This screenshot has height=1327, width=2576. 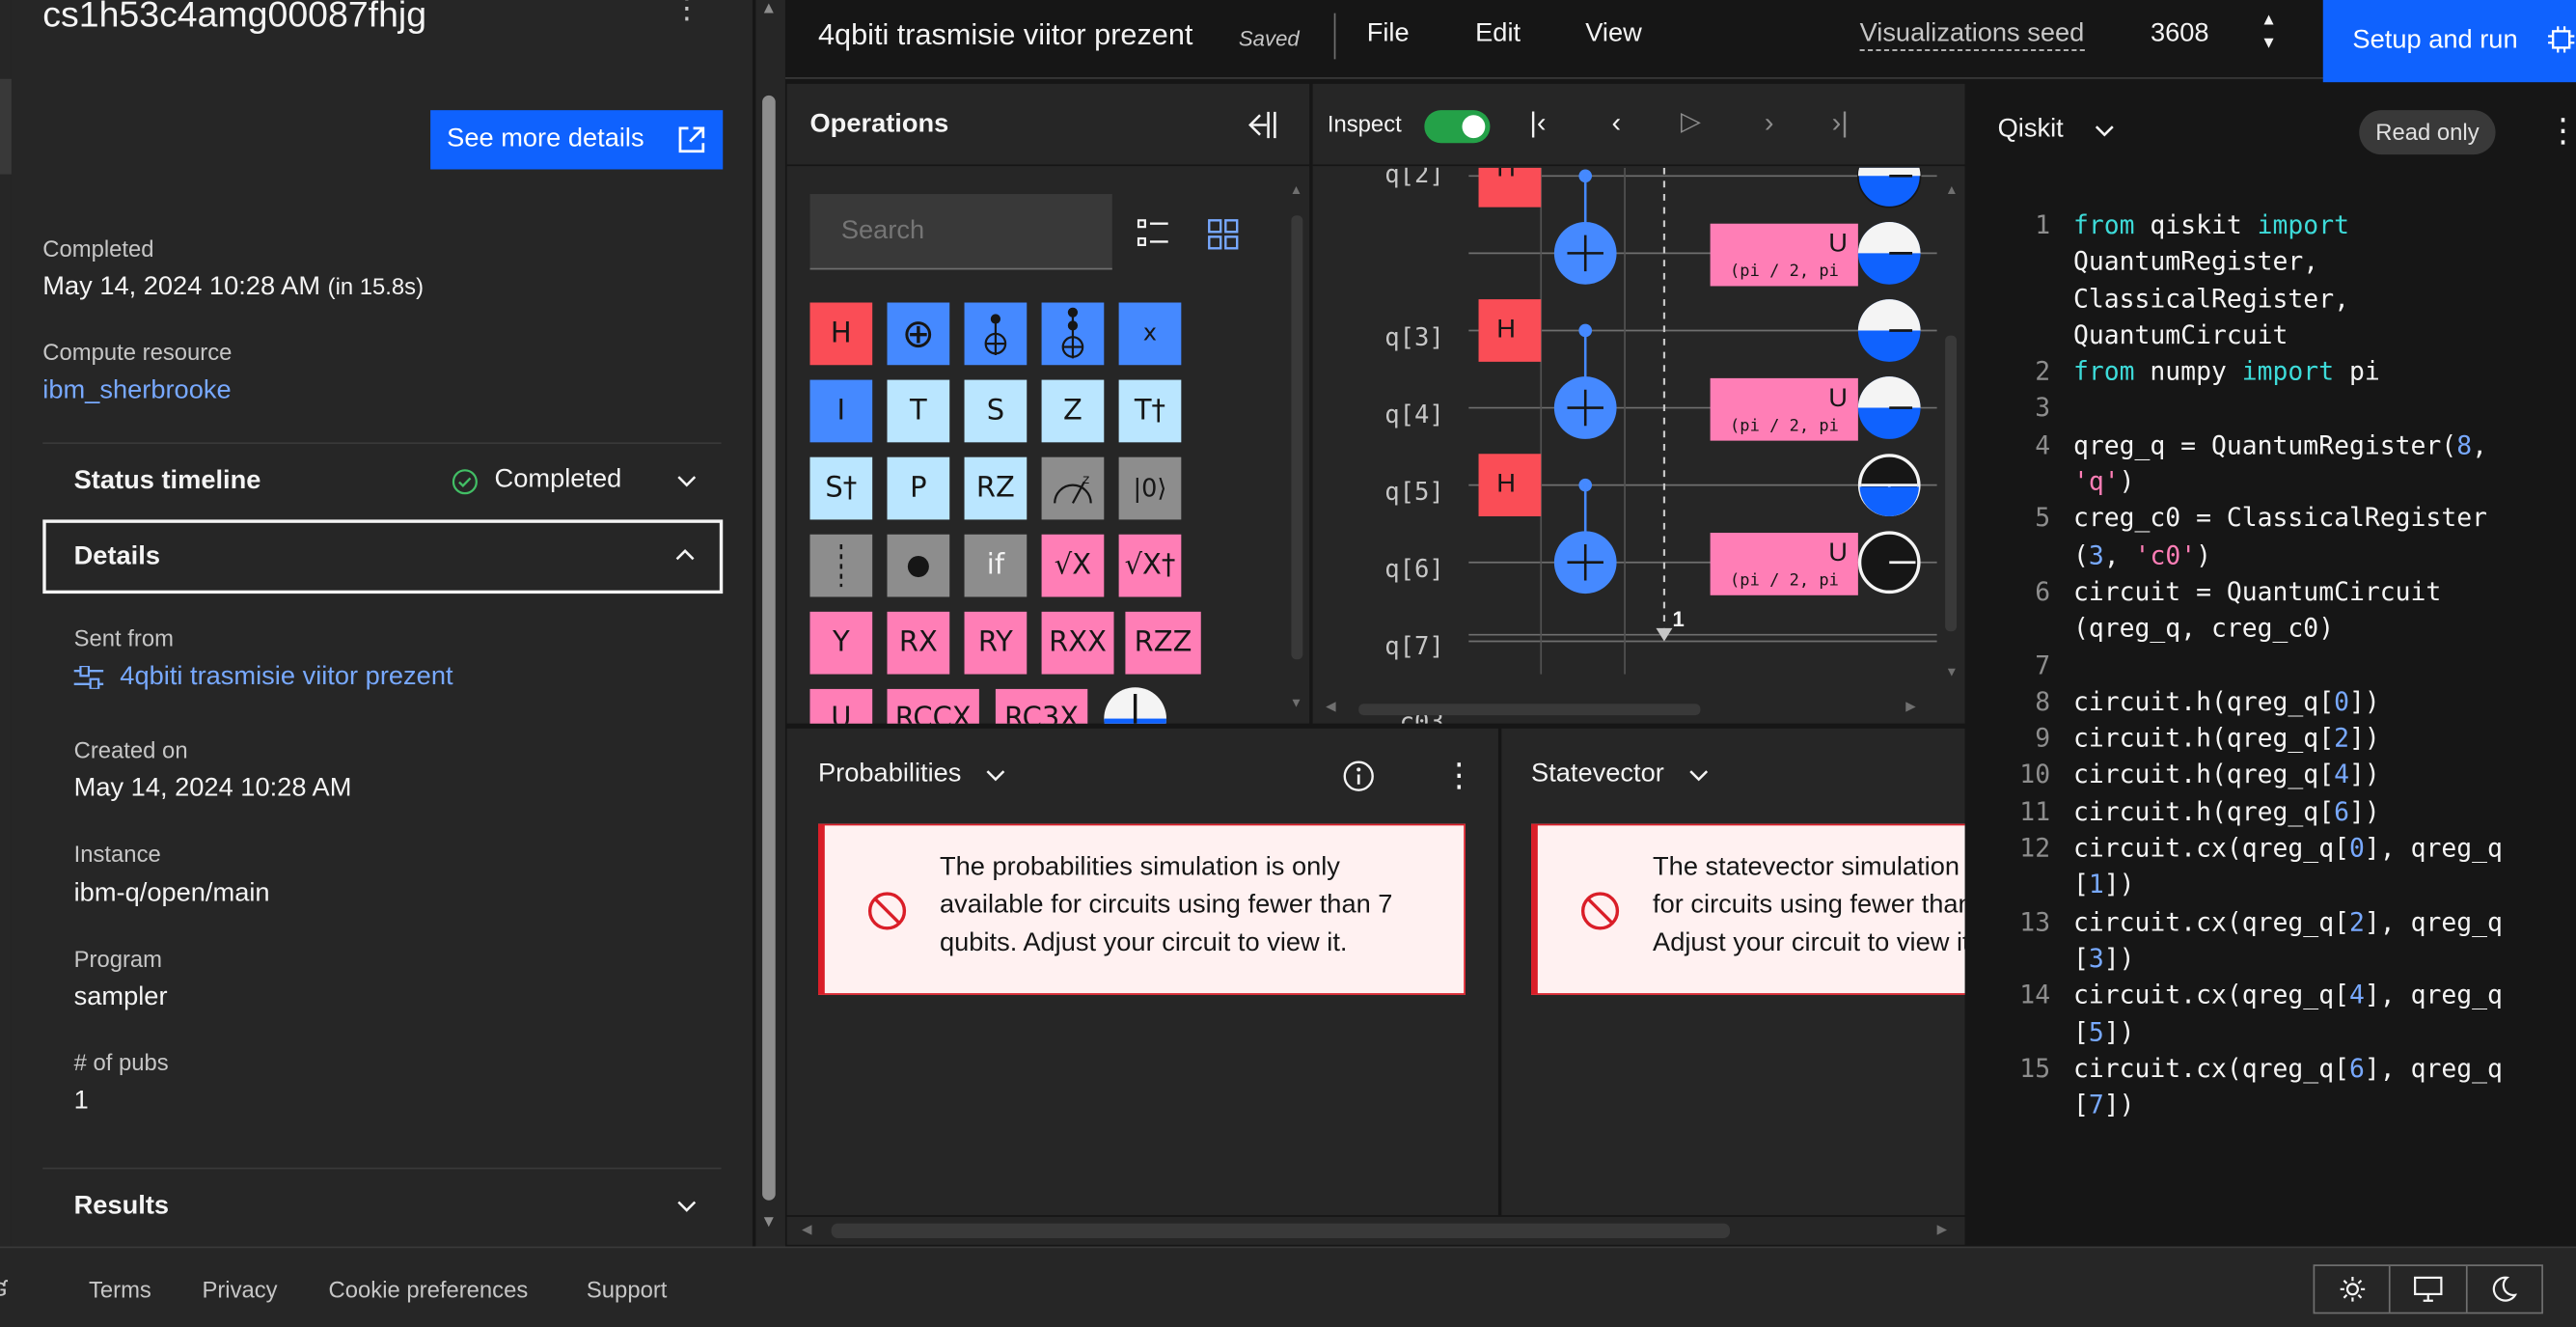 What do you see at coordinates (1691, 121) in the screenshot?
I see `play-icon: ▷` at bounding box center [1691, 121].